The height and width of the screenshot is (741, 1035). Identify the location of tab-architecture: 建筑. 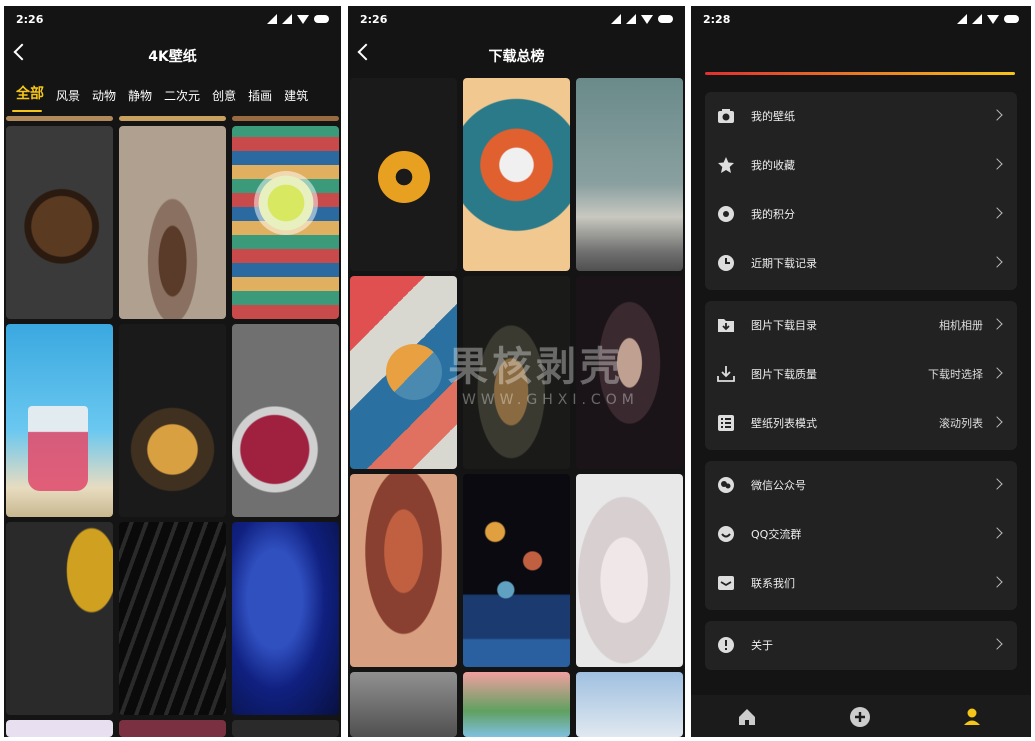
(296, 97).